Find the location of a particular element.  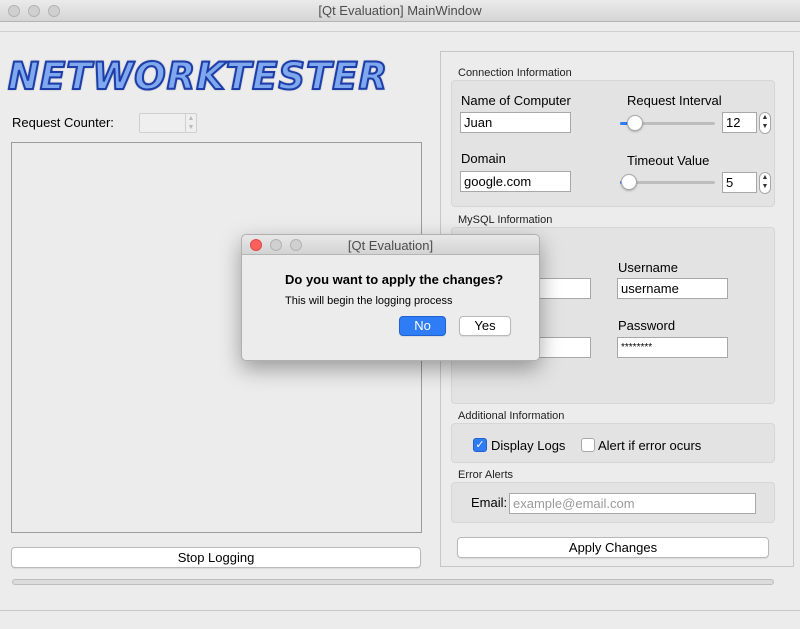

dialog-titlebar: [Qt Evaluation] is located at coordinates (390, 245).